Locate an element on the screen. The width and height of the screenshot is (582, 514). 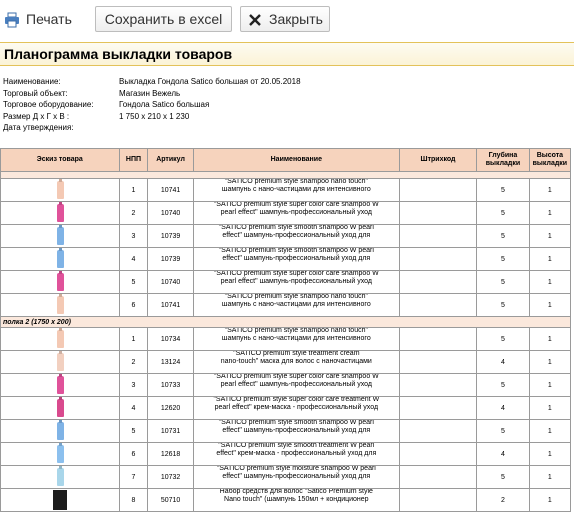
toolbar: Печать Сохранить в excel Закрыть is located at coordinates (291, 20).